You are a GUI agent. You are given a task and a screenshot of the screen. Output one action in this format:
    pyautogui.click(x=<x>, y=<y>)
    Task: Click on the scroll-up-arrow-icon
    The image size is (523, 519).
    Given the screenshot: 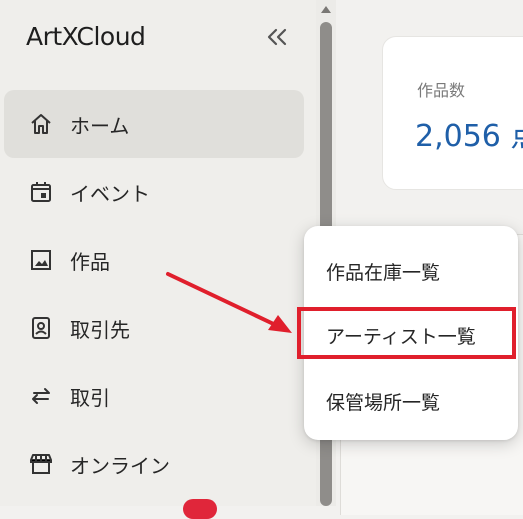 What is the action you would take?
    pyautogui.click(x=326, y=6)
    